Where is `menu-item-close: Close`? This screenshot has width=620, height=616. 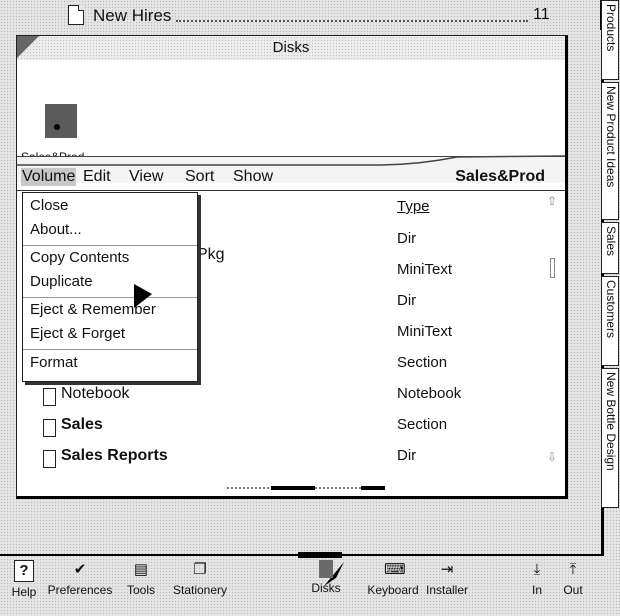 menu-item-close: Close is located at coordinates (49, 205).